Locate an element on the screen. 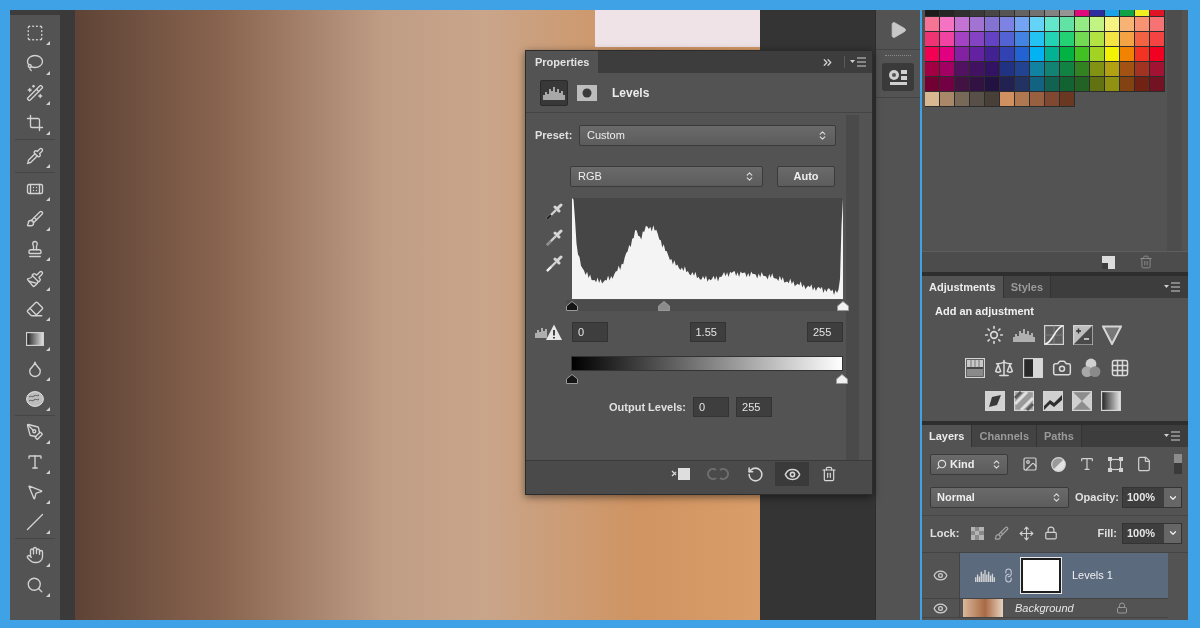 Image resolution: width=1200 pixels, height=628 pixels. adjustment-type-button is located at coordinates (554, 92).